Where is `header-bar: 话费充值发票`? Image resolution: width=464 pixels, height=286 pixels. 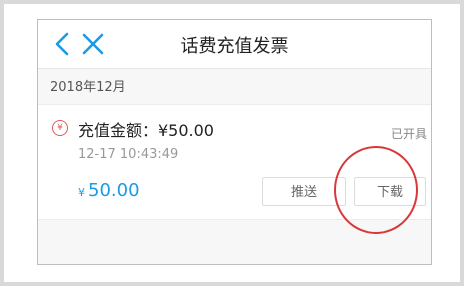 header-bar: 话费充值发票 is located at coordinates (234, 44).